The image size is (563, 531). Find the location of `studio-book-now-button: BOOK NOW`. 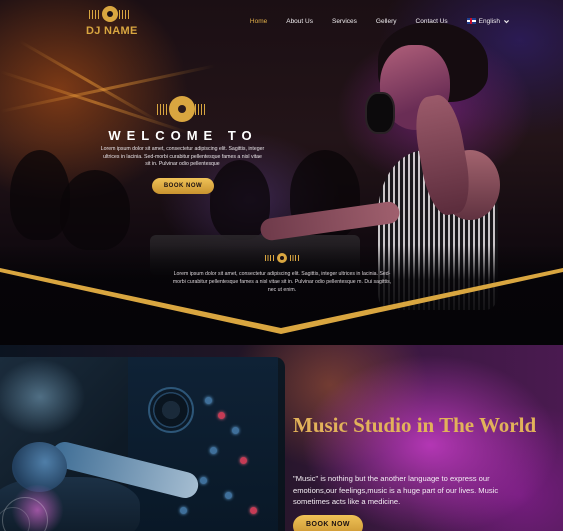

studio-book-now-button: BOOK NOW is located at coordinates (328, 523).